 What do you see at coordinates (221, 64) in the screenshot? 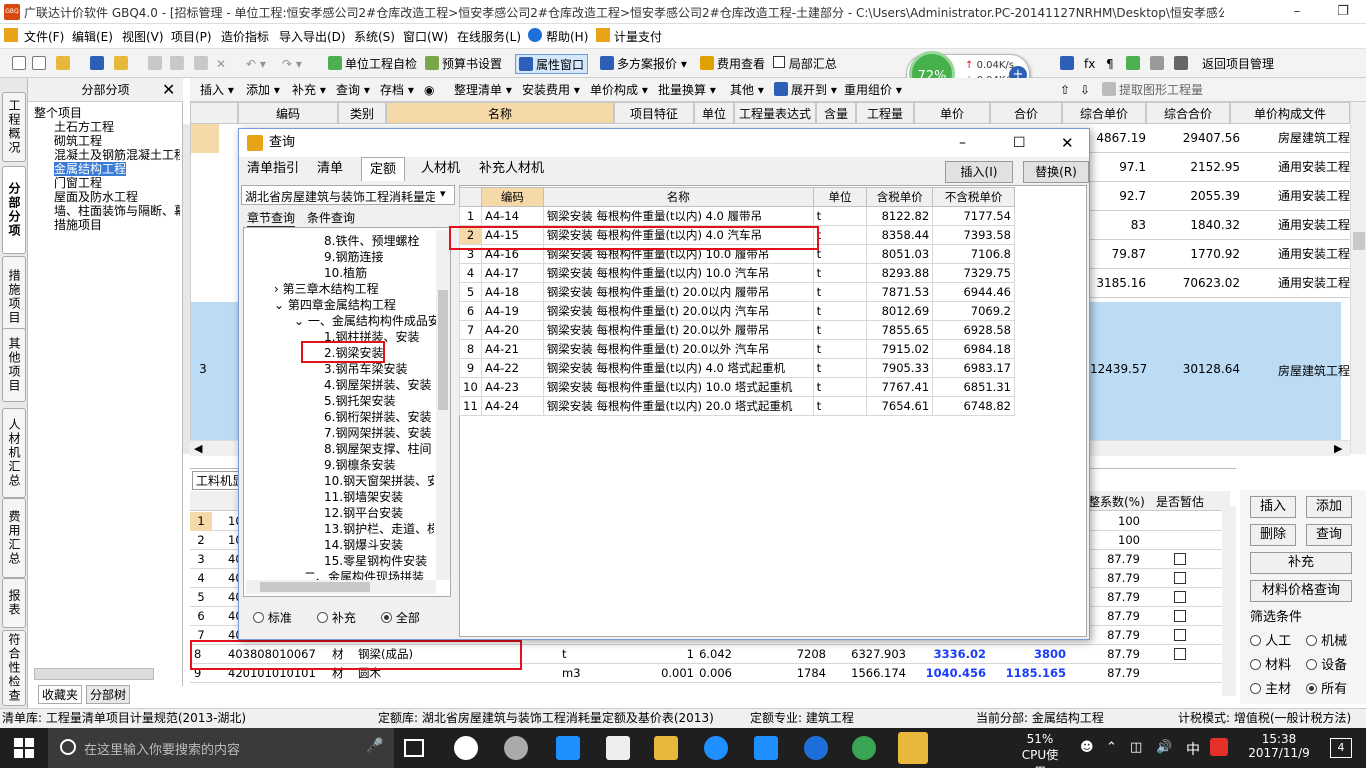
I see `delete-icon: ✕` at bounding box center [221, 64].